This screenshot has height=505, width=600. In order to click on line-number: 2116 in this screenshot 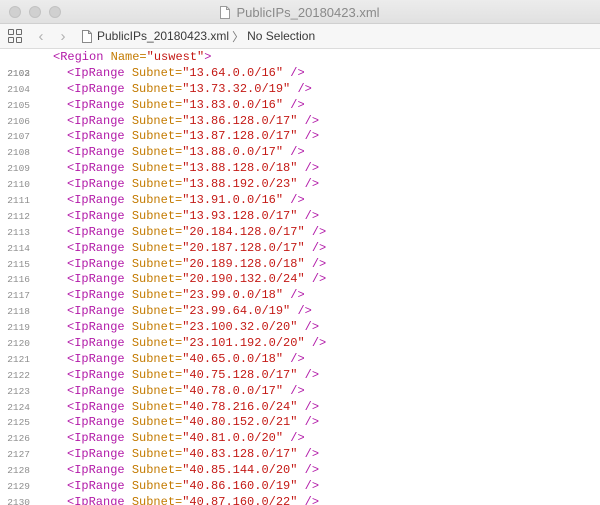, I will do `click(18, 280)`.